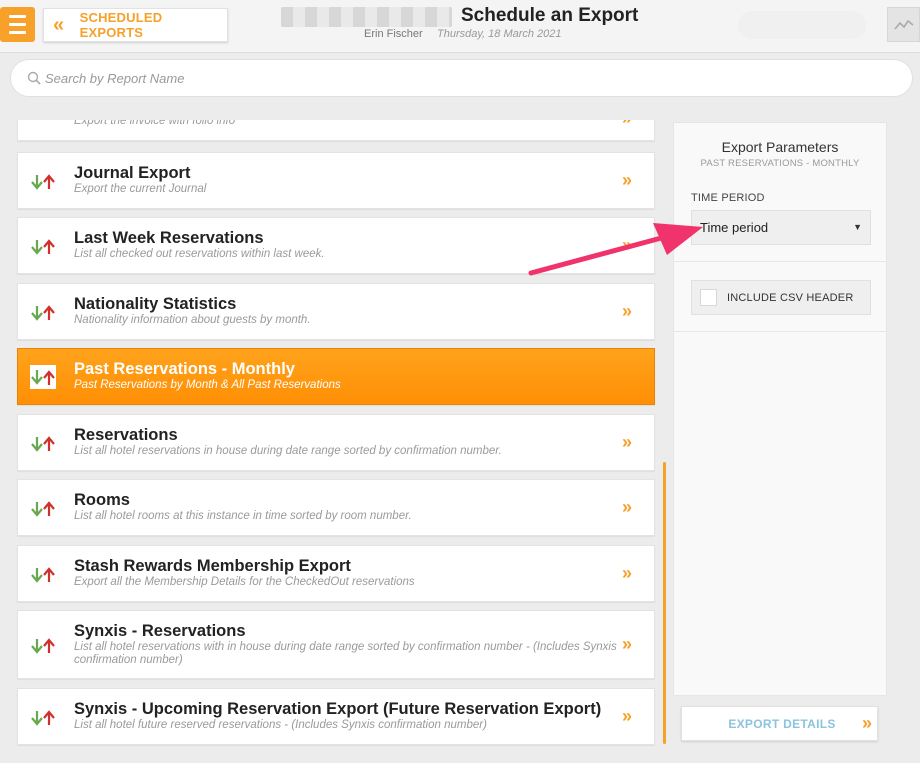  What do you see at coordinates (336, 130) in the screenshot?
I see `report-row: Export the invoice with folio info »` at bounding box center [336, 130].